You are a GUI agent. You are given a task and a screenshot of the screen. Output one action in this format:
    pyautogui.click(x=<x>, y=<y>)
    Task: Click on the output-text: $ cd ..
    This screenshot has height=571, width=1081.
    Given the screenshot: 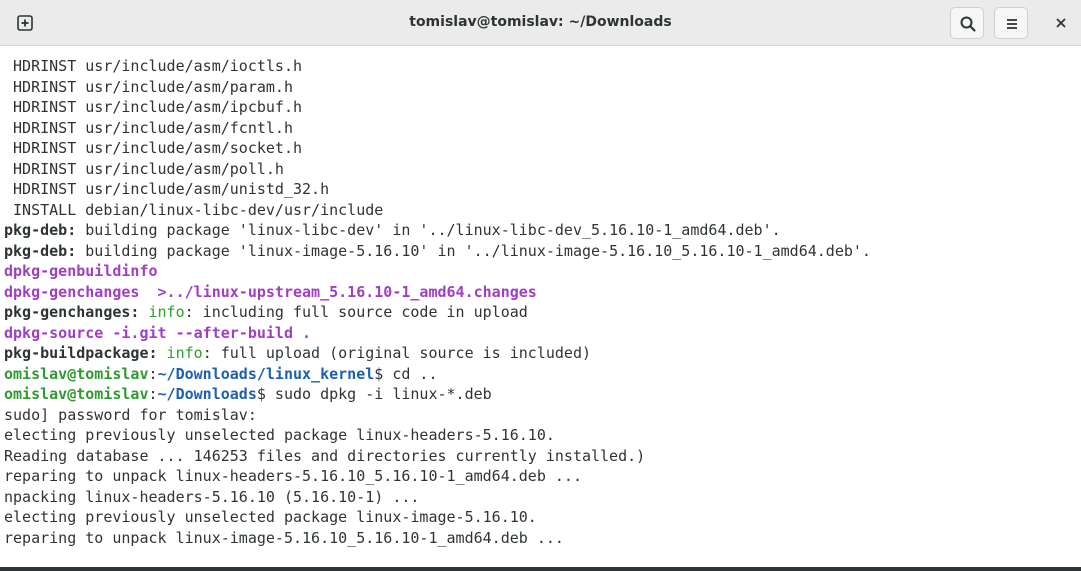 What is the action you would take?
    pyautogui.click(x=406, y=373)
    